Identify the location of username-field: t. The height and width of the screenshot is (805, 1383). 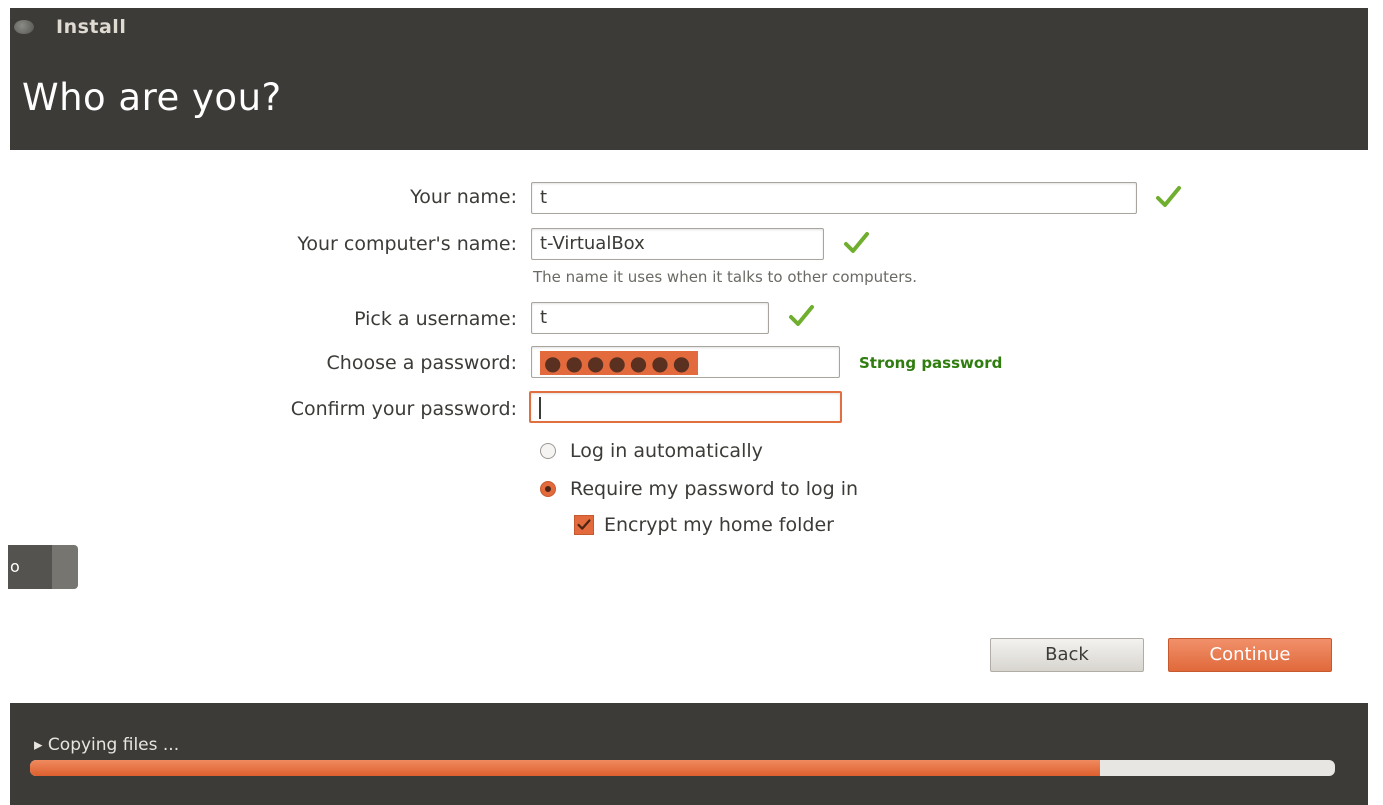
(650, 318).